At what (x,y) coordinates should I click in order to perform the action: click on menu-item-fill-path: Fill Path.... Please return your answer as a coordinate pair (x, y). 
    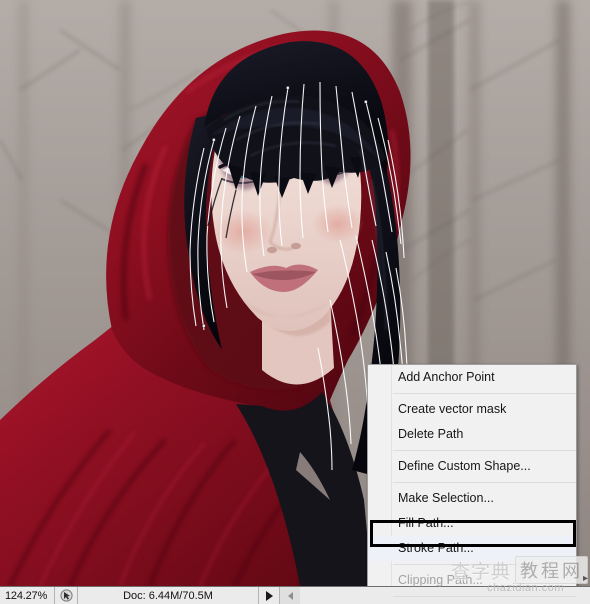
    Looking at the image, I should click on (472, 523).